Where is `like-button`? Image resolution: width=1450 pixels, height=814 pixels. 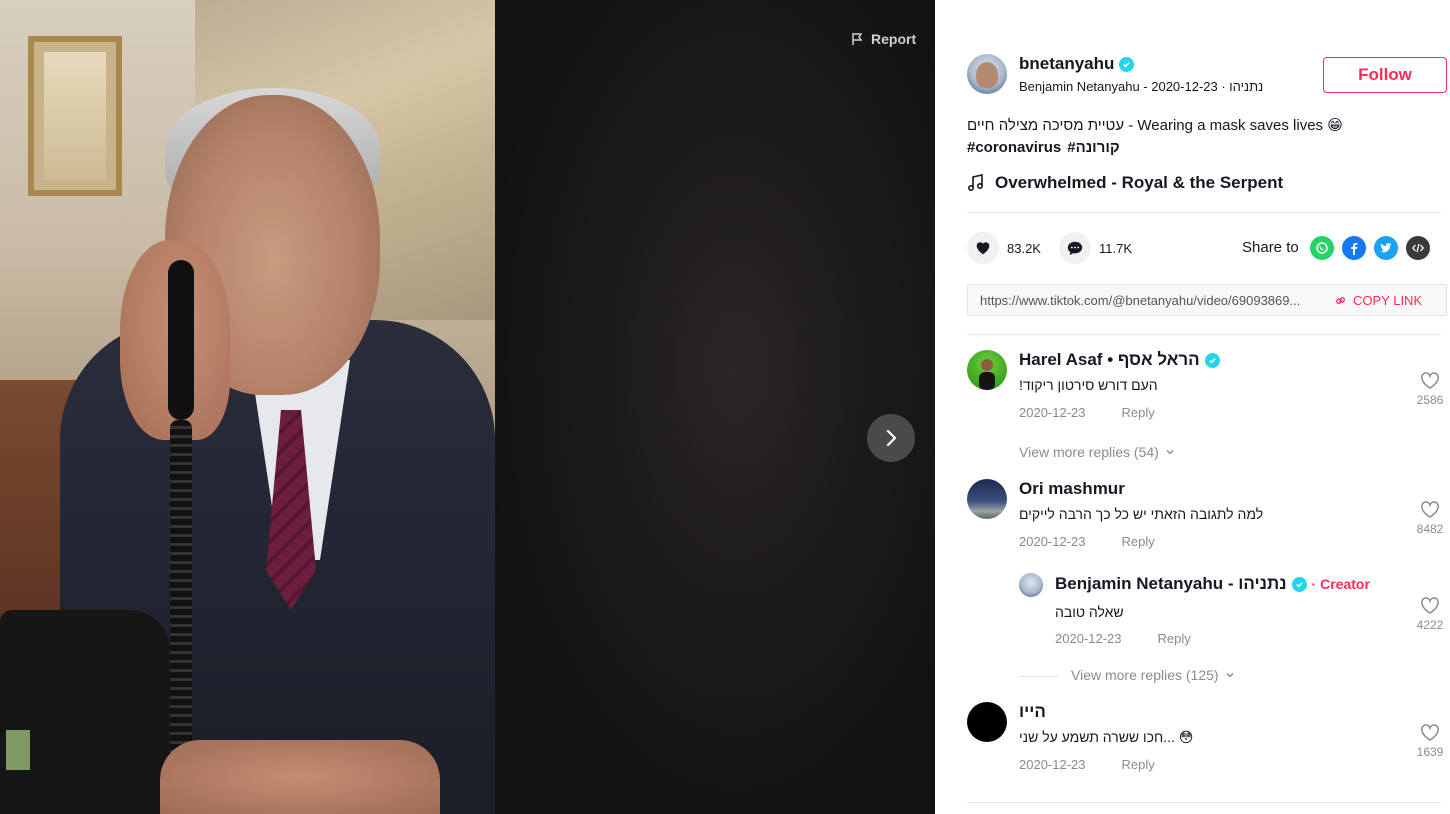
like-button is located at coordinates (983, 248).